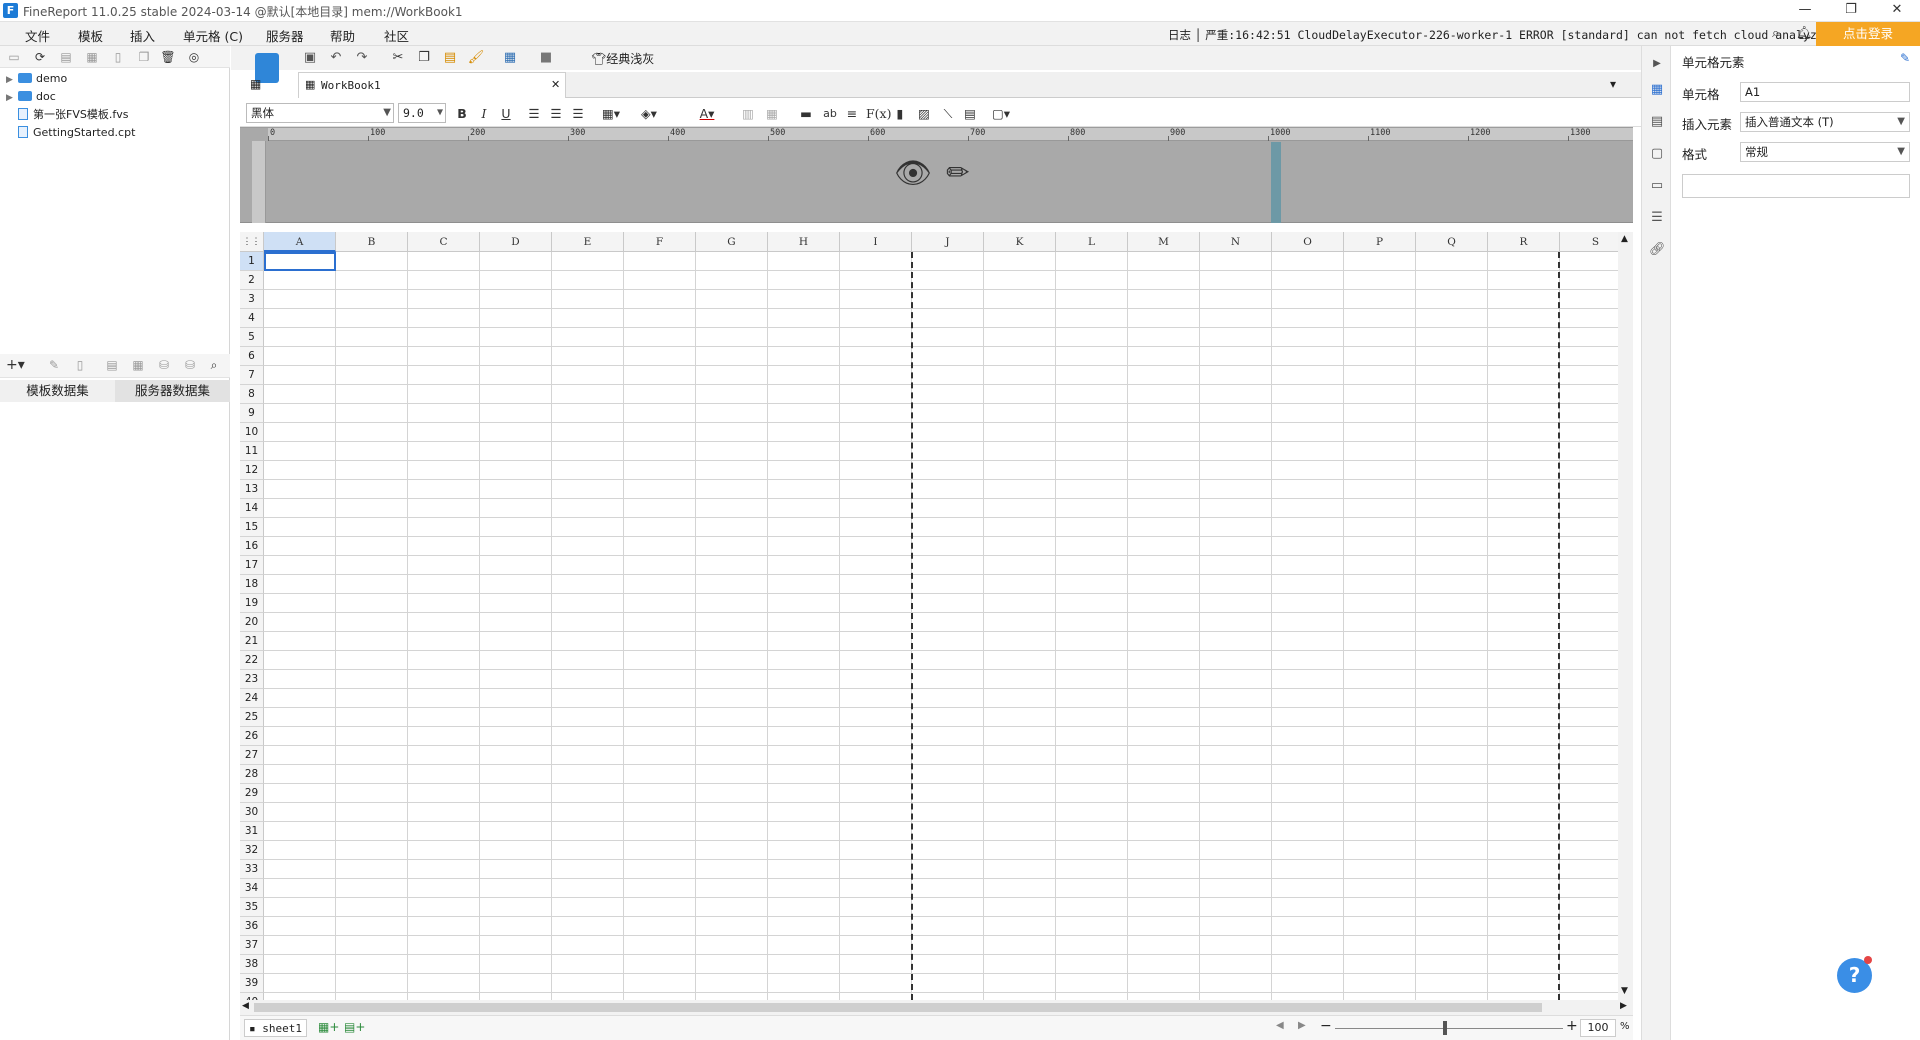  Describe the element at coordinates (1851, 11) in the screenshot. I see `restore-button: ❐` at that location.